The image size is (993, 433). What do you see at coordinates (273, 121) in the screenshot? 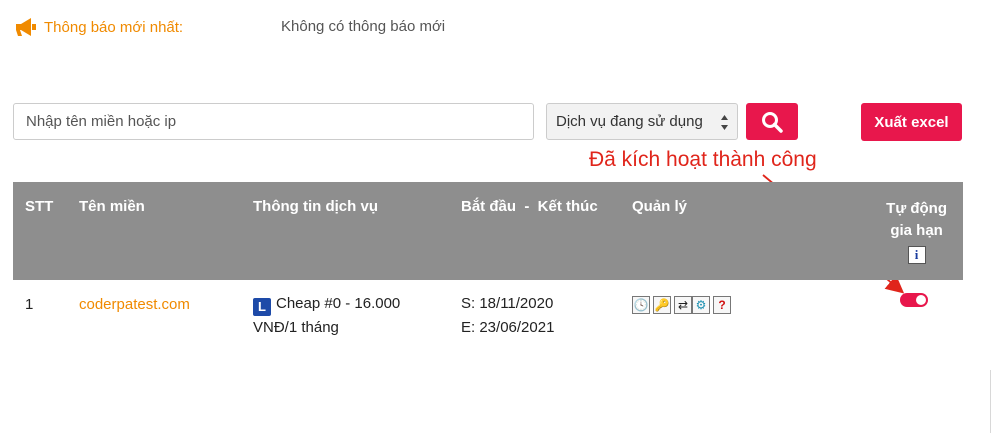
I see `domain-search-input` at bounding box center [273, 121].